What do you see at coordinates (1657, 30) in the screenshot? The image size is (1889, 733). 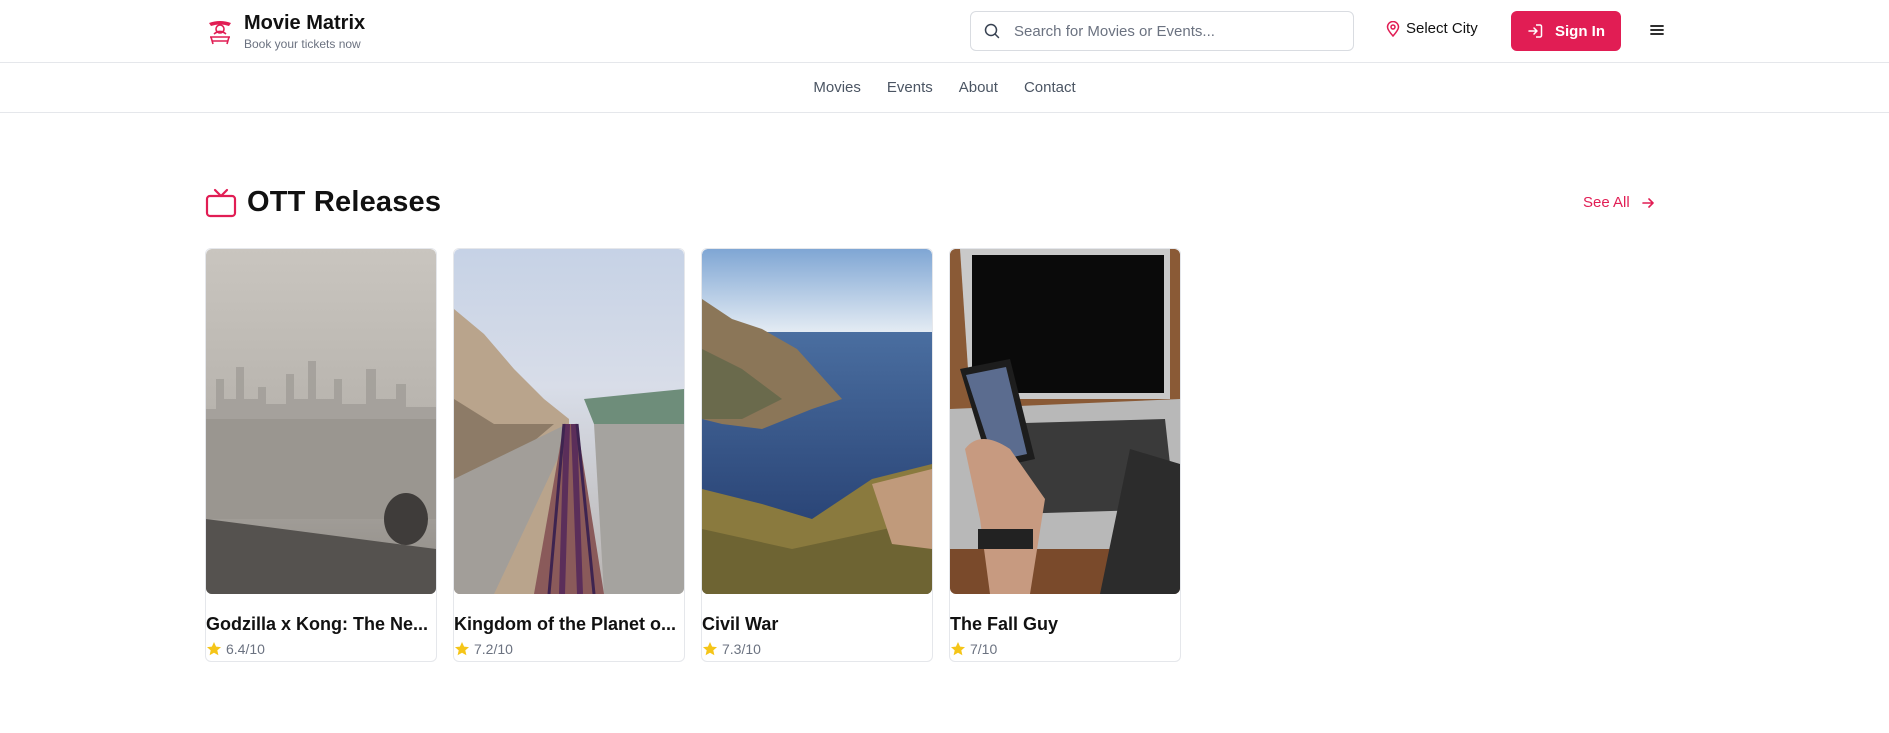 I see `hamburger-menu-icon` at bounding box center [1657, 30].